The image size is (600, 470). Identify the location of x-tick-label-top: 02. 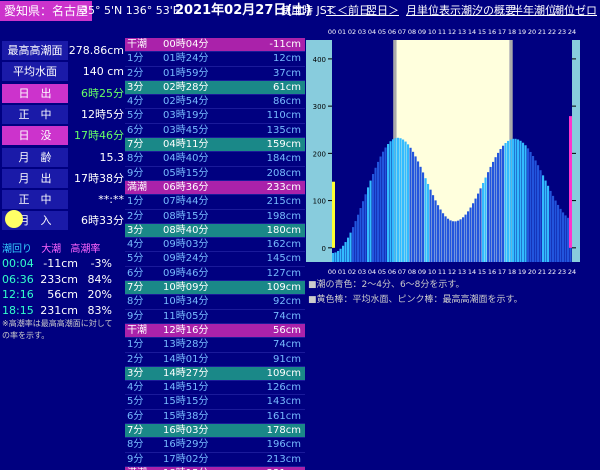
(352, 32).